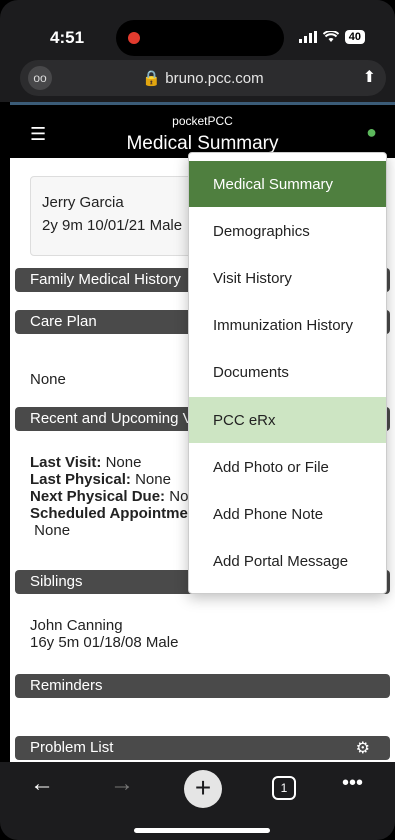 This screenshot has width=395, height=840. Describe the element at coordinates (287, 561) in the screenshot. I see `menu-item-add-portal-message: Add Portal Message` at that location.